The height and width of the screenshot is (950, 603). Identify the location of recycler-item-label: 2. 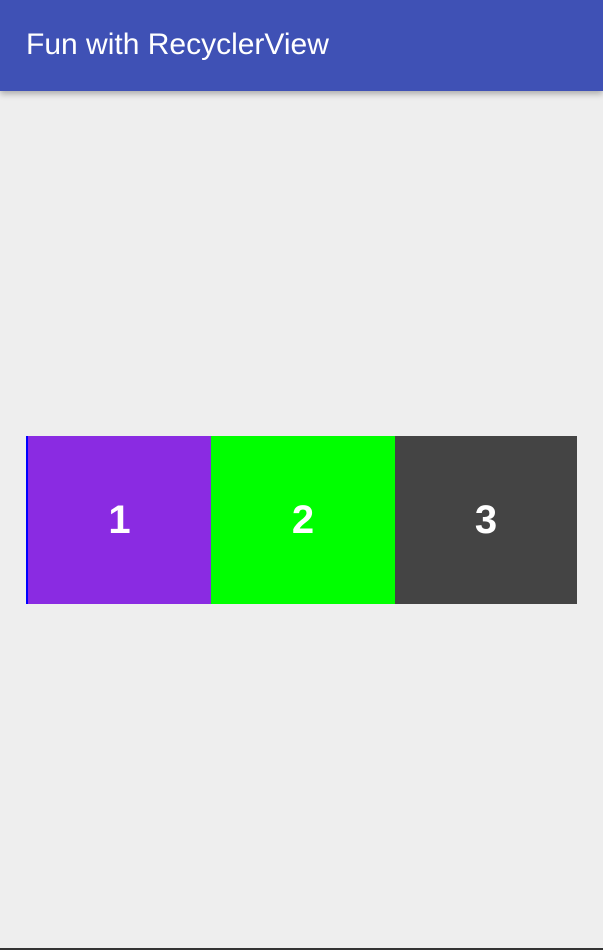
(303, 520).